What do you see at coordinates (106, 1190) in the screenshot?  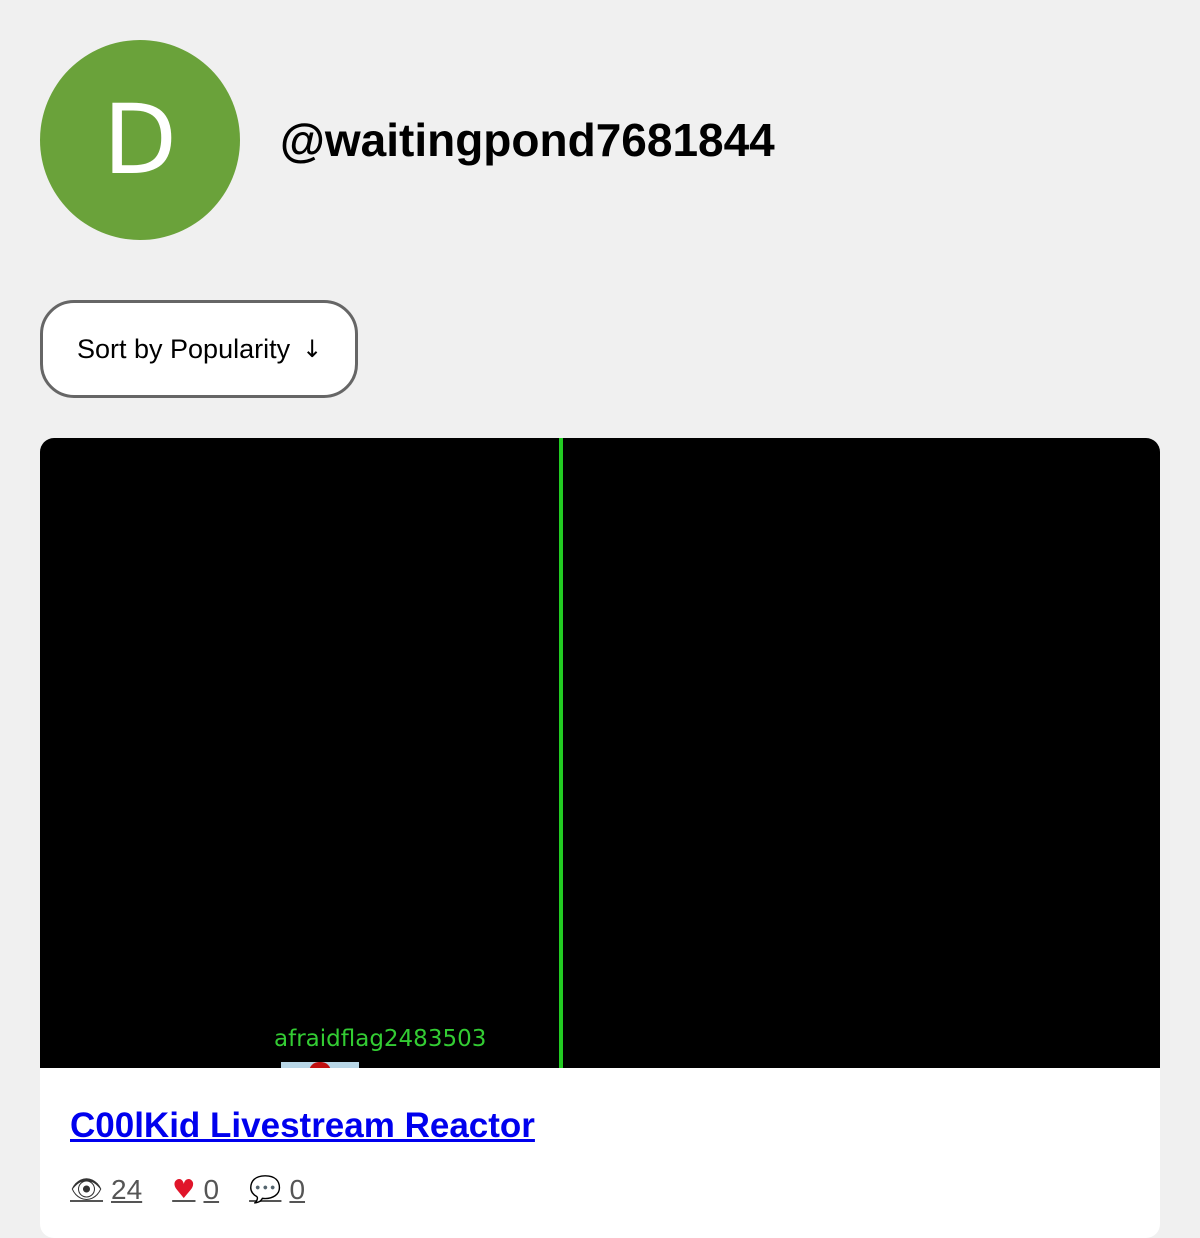 I see `views-stat: 👁 24` at bounding box center [106, 1190].